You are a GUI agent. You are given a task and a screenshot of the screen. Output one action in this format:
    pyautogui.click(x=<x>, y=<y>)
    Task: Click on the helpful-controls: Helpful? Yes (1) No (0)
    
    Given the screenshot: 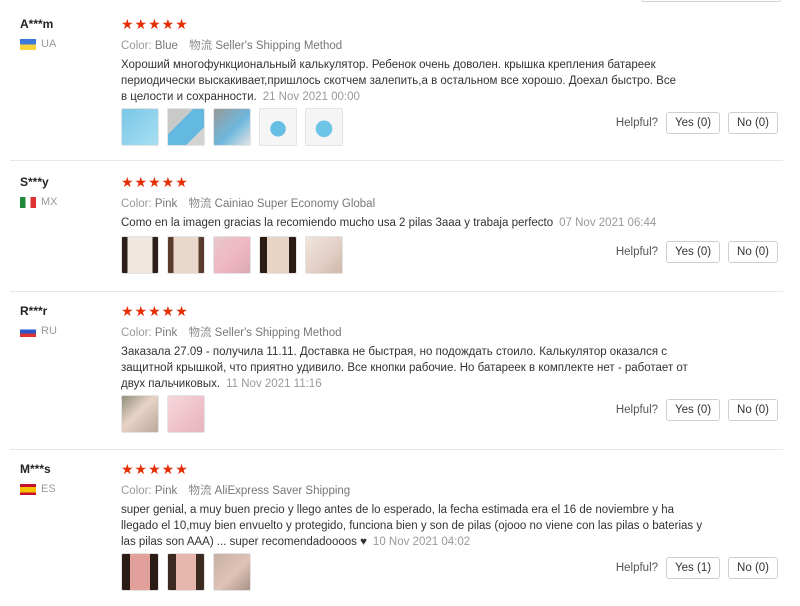 What is the action you would take?
    pyautogui.click(x=697, y=568)
    